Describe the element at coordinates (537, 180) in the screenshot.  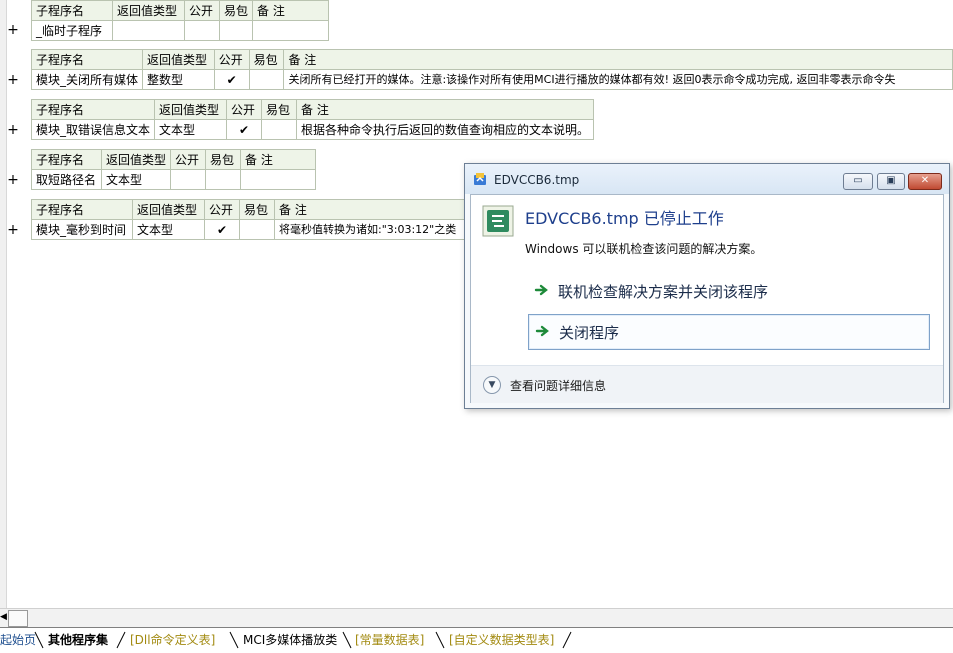
I see `dialog-title: EDVCCB6.tmp` at that location.